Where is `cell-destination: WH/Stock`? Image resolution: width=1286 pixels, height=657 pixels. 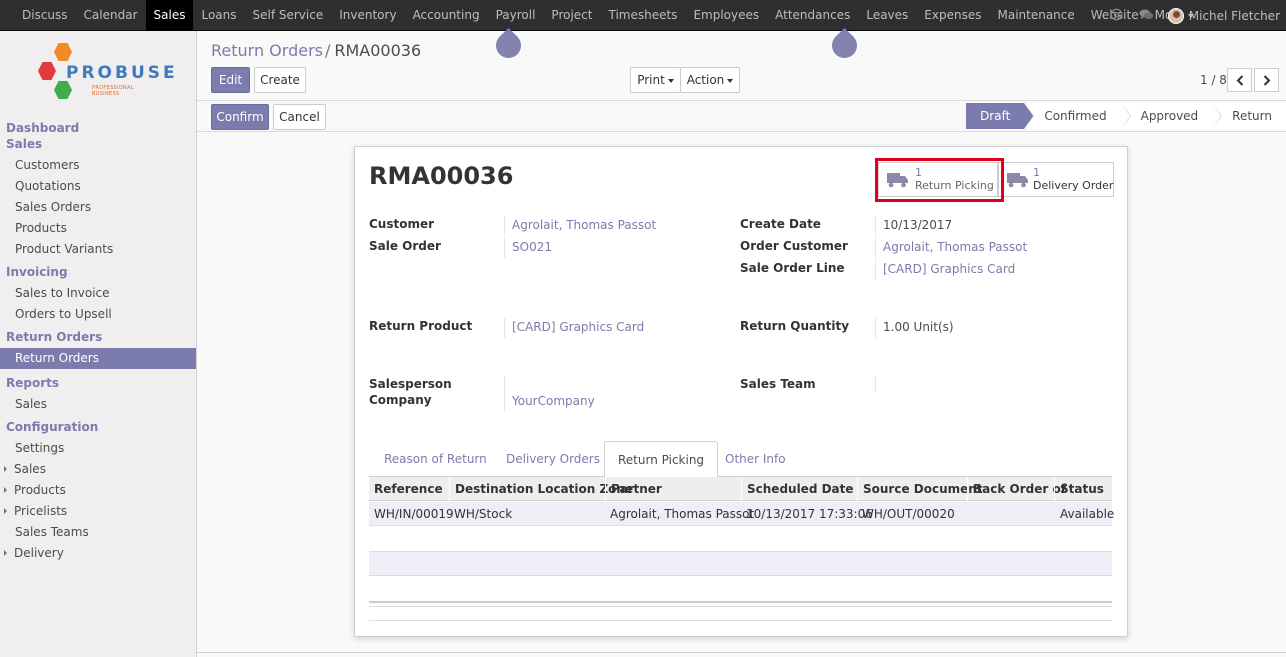 cell-destination: WH/Stock is located at coordinates (483, 514).